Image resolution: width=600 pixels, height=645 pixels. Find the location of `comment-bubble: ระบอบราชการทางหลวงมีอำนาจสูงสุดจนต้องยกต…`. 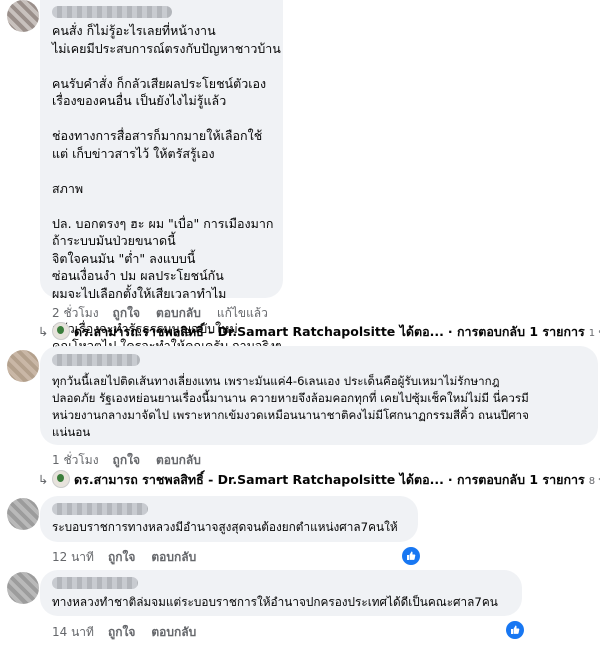

comment-bubble: ระบอบราชการทางหลวงมีอำนาจสูงสุดจนต้องยกต… is located at coordinates (229, 519).